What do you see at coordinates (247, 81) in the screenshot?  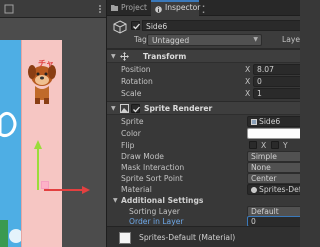 I see `rotation-x-axis: X` at bounding box center [247, 81].